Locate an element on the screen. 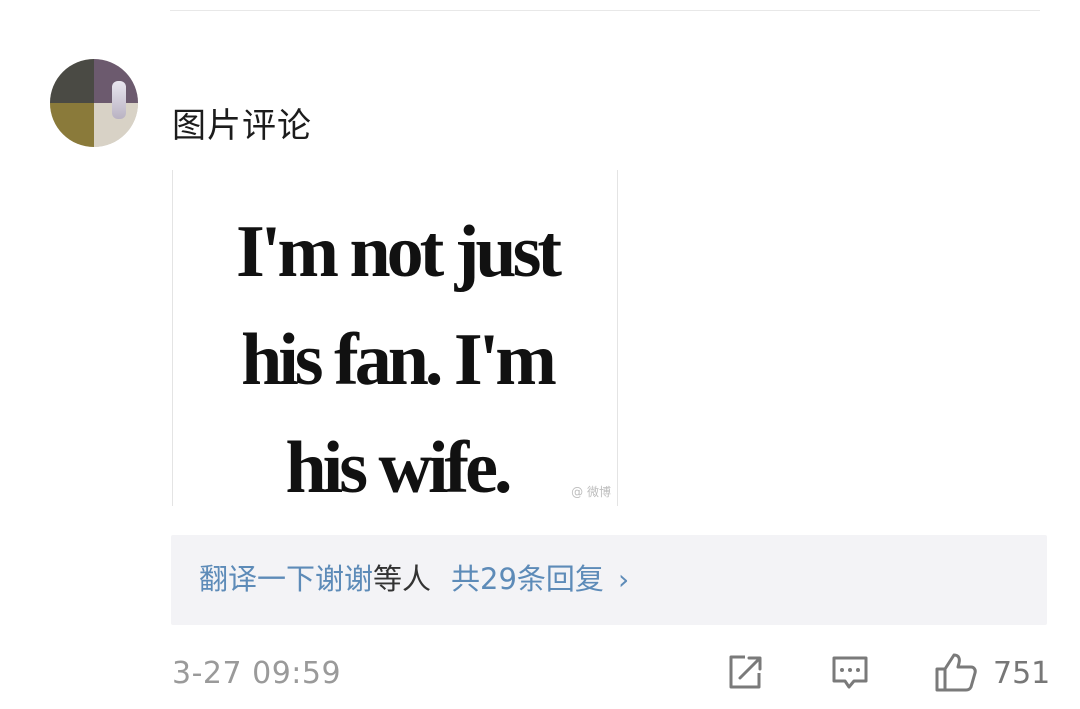 This screenshot has width=1080, height=709. like-icon is located at coordinates (956, 672).